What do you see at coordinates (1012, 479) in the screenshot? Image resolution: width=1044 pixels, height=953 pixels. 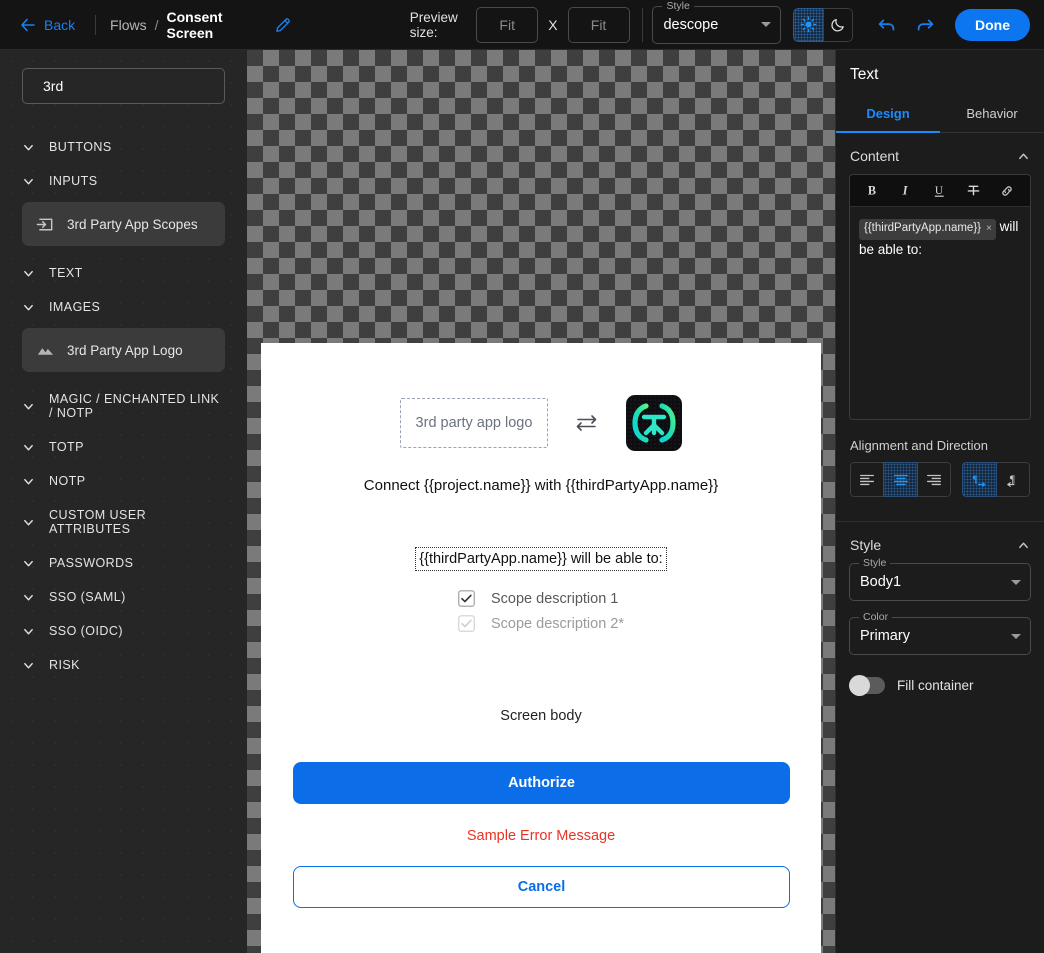 I see `direction-rtl-button: ¶` at bounding box center [1012, 479].